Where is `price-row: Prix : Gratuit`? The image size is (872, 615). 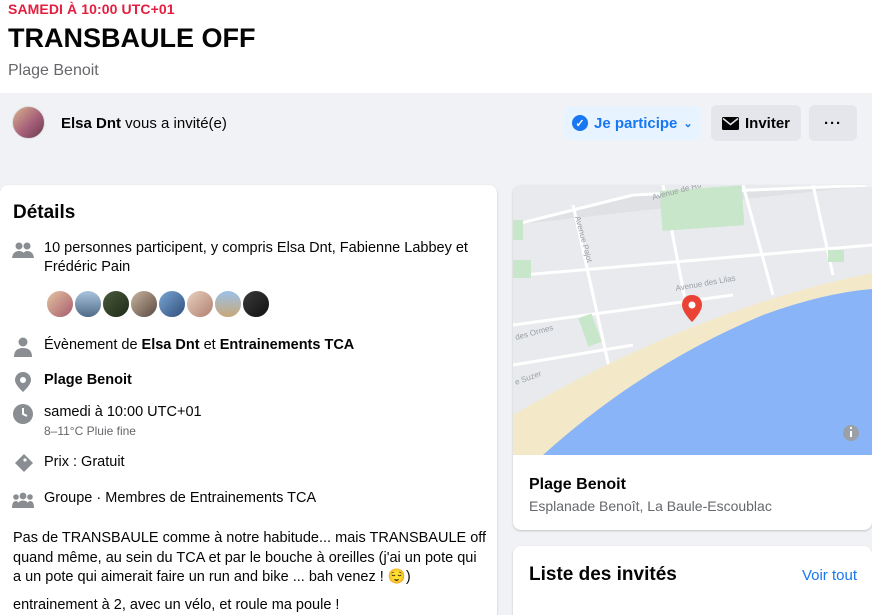
price-row: Prix : Gratuit is located at coordinates (68, 464).